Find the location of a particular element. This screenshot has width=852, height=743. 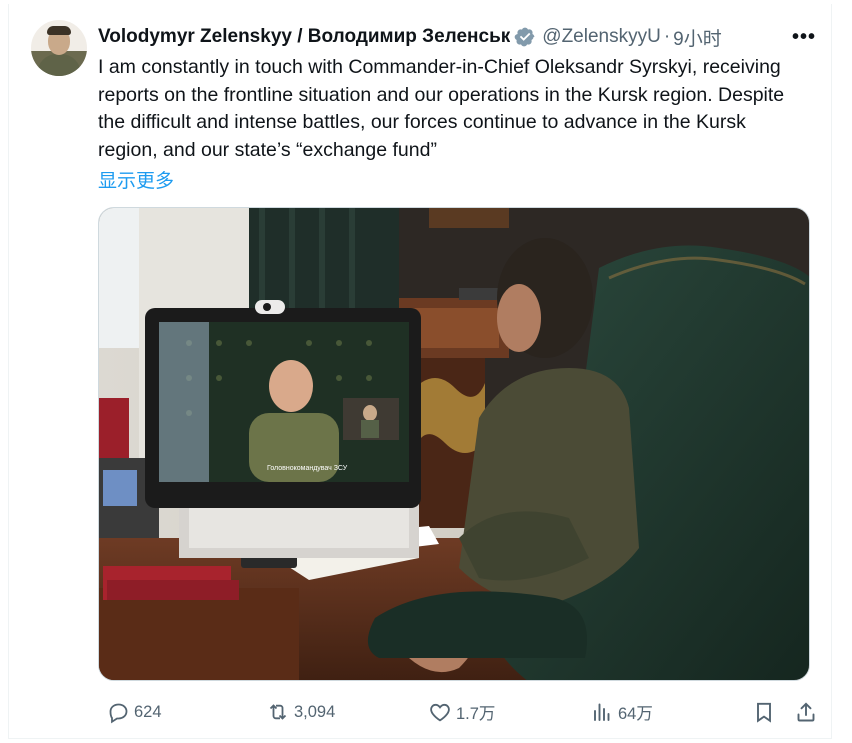

more-icon: ••• is located at coordinates (803, 36).